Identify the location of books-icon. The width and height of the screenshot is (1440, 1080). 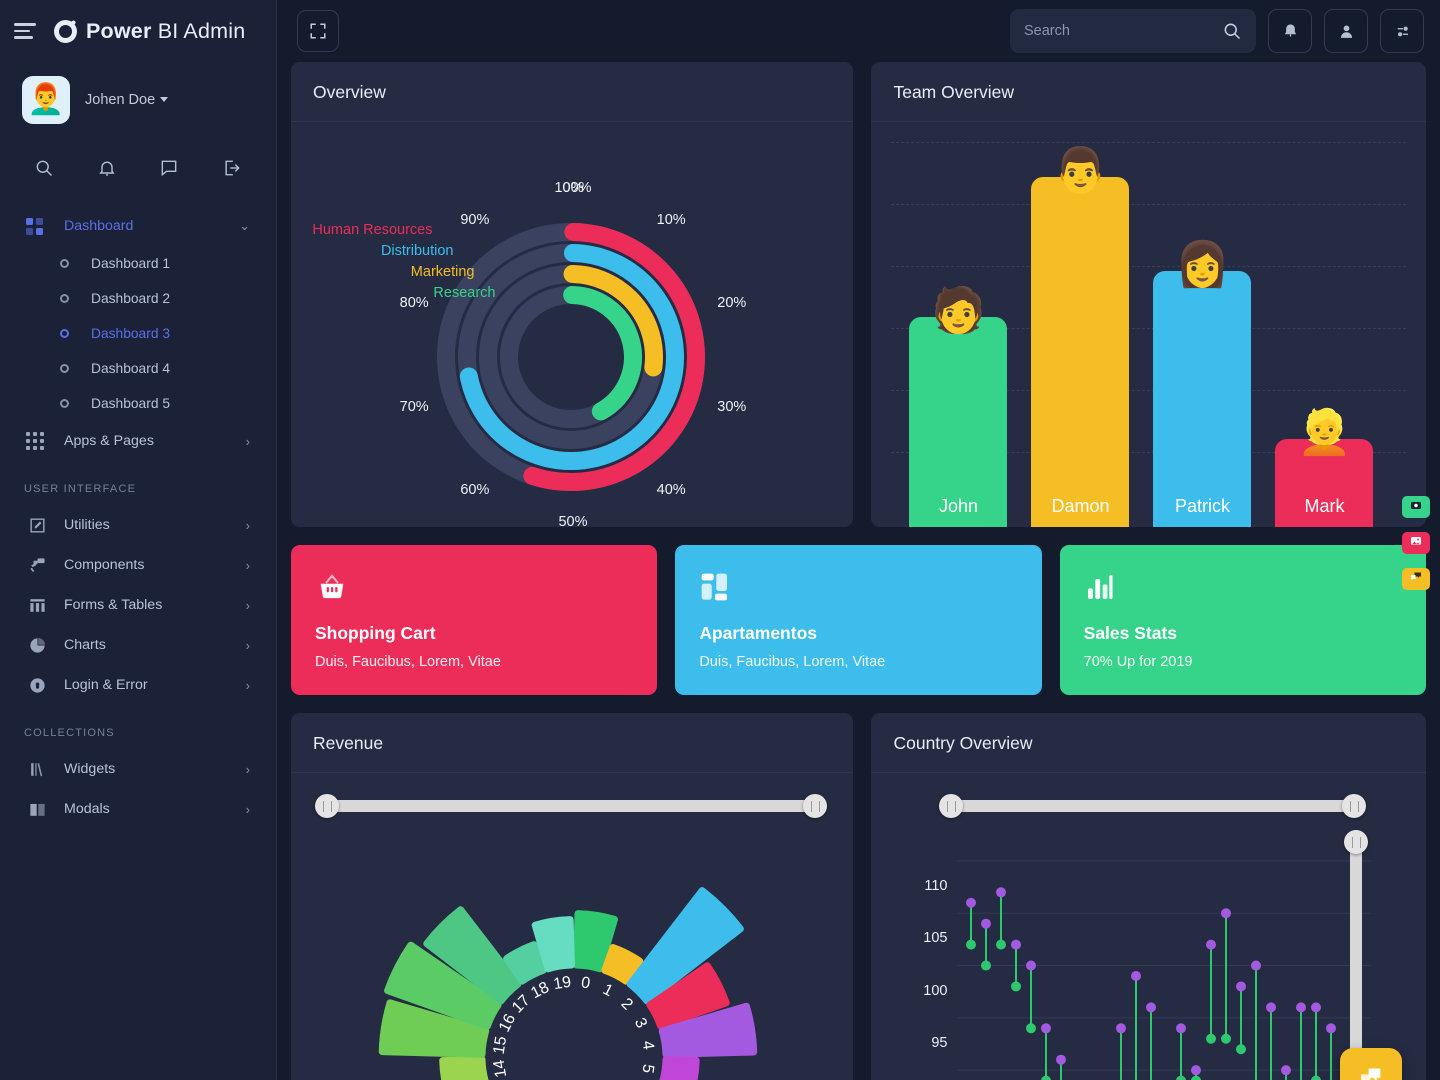
(37, 769).